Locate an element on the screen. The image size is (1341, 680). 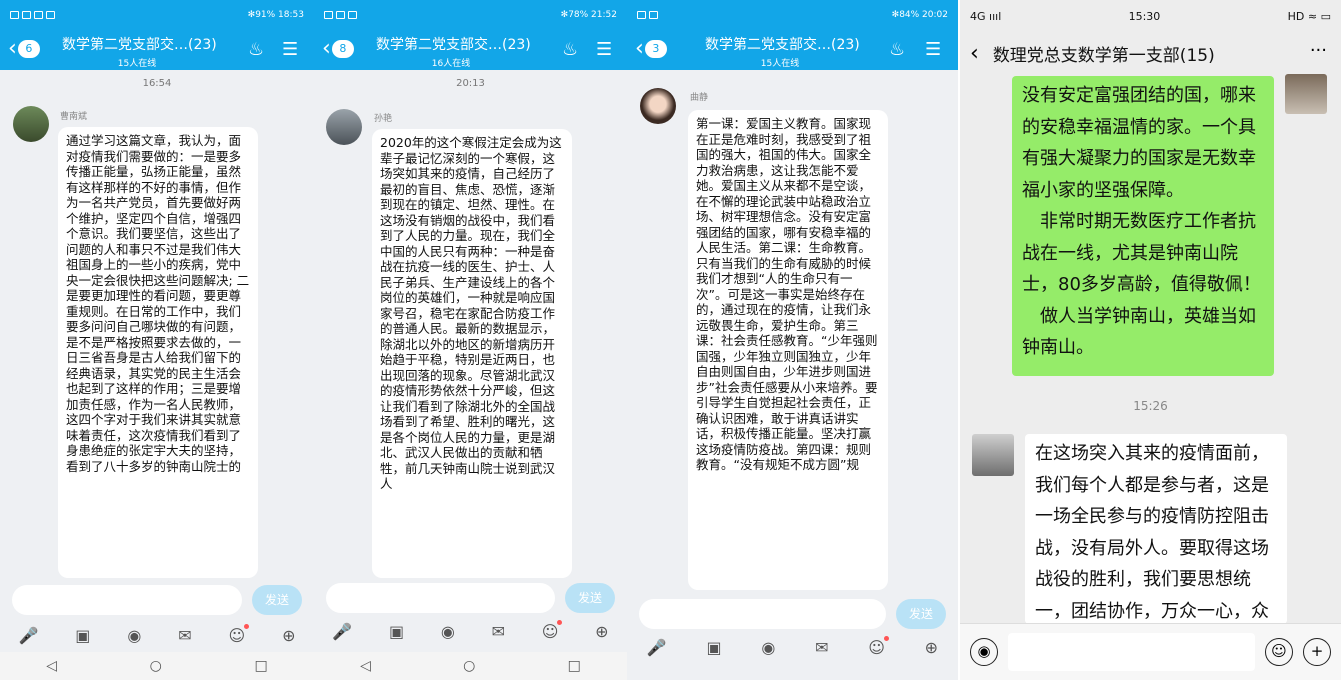
status-bar: 4G ıııl 15:30 HD ≈ ▭ is located at coordinates (1150, 16).